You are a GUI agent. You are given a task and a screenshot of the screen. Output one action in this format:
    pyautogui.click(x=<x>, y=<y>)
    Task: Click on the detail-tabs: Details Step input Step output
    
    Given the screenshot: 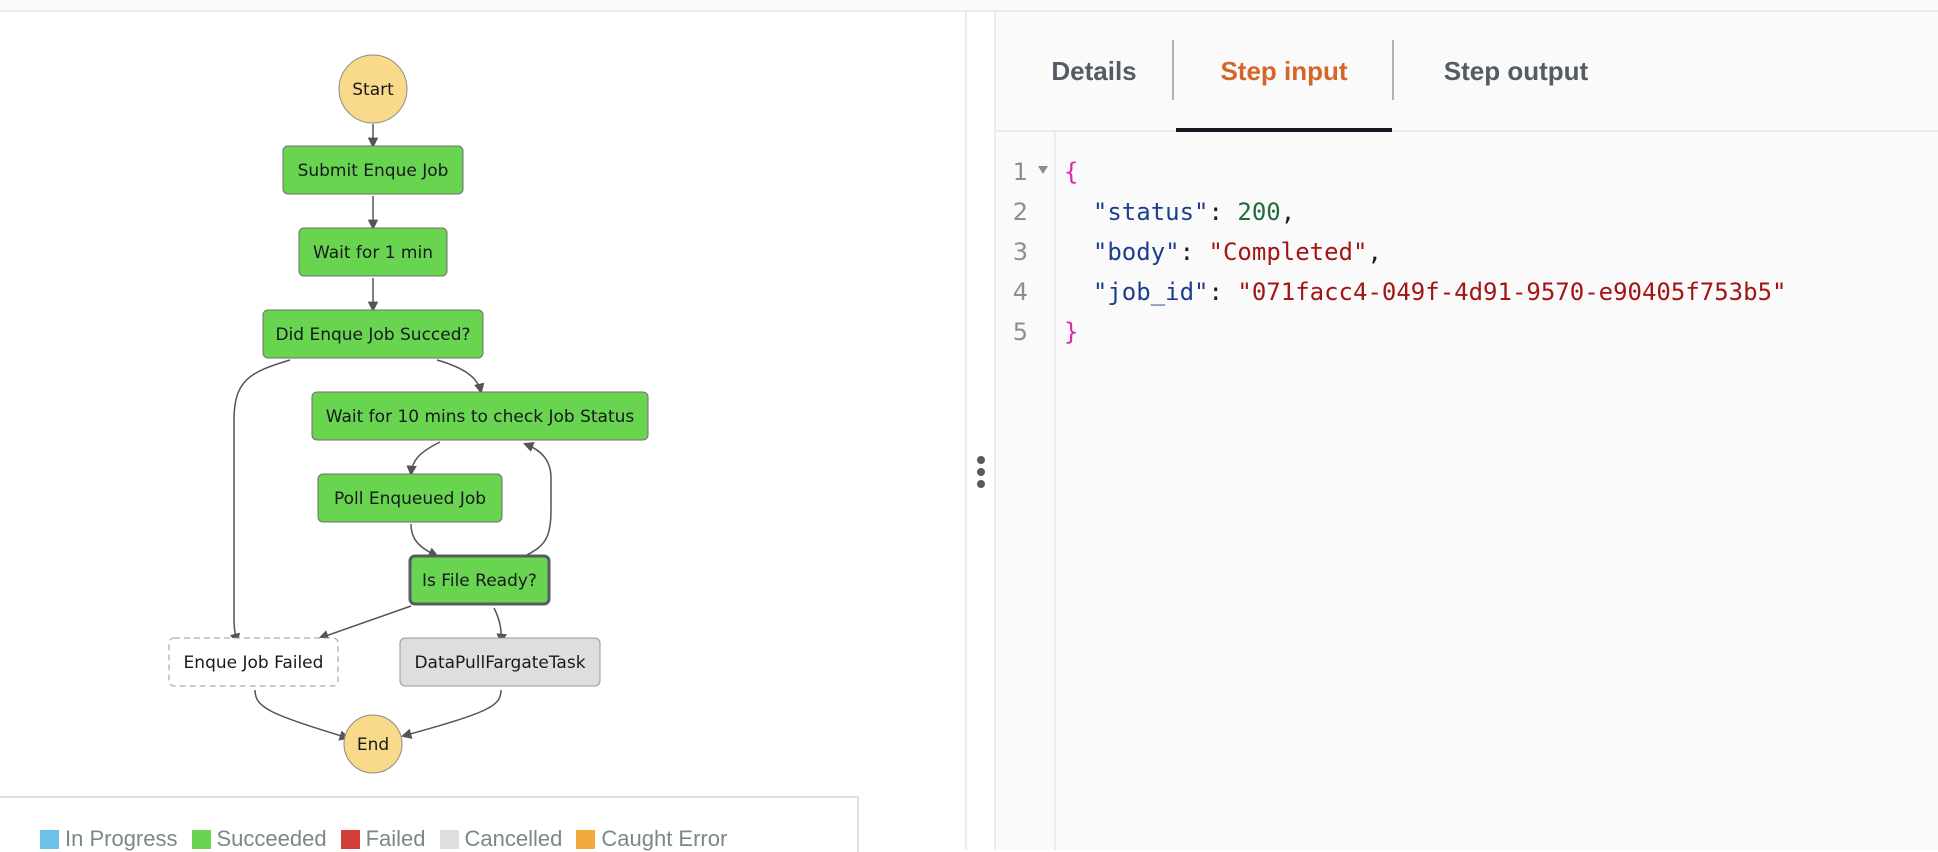 What is the action you would take?
    pyautogui.click(x=1467, y=72)
    